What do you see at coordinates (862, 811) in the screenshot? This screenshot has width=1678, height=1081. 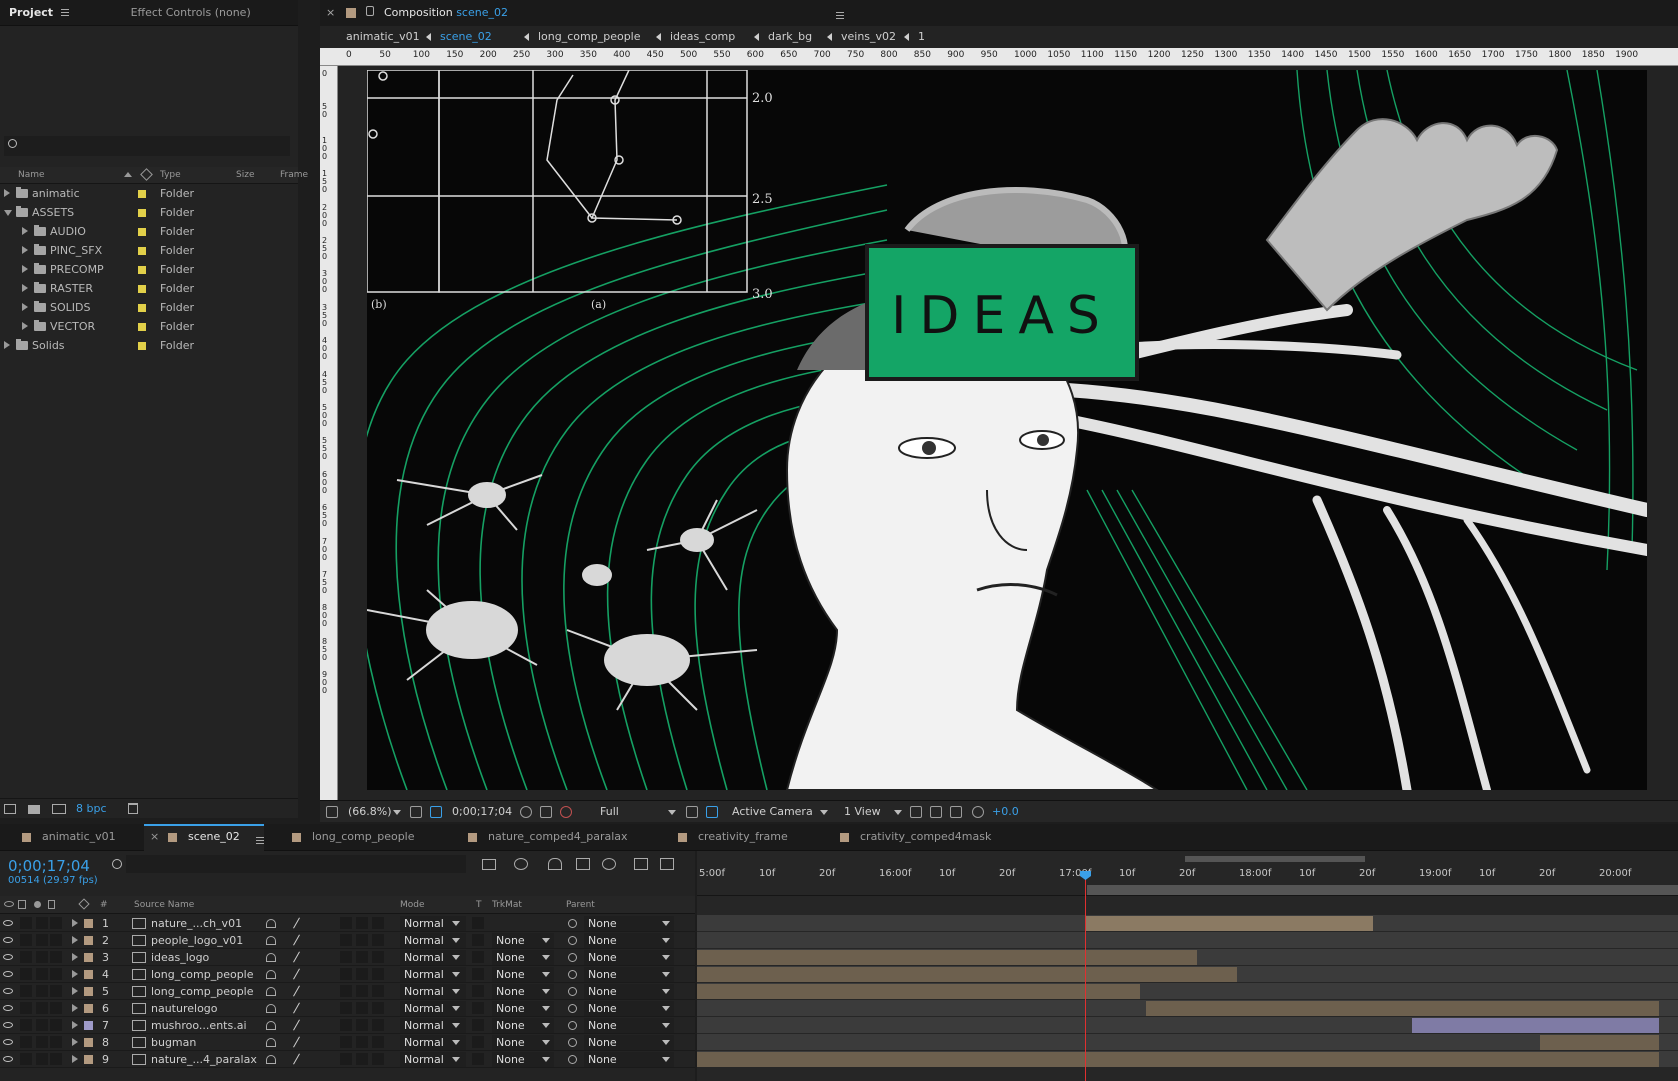 I see `view-layout-dropdown: 1 View` at bounding box center [862, 811].